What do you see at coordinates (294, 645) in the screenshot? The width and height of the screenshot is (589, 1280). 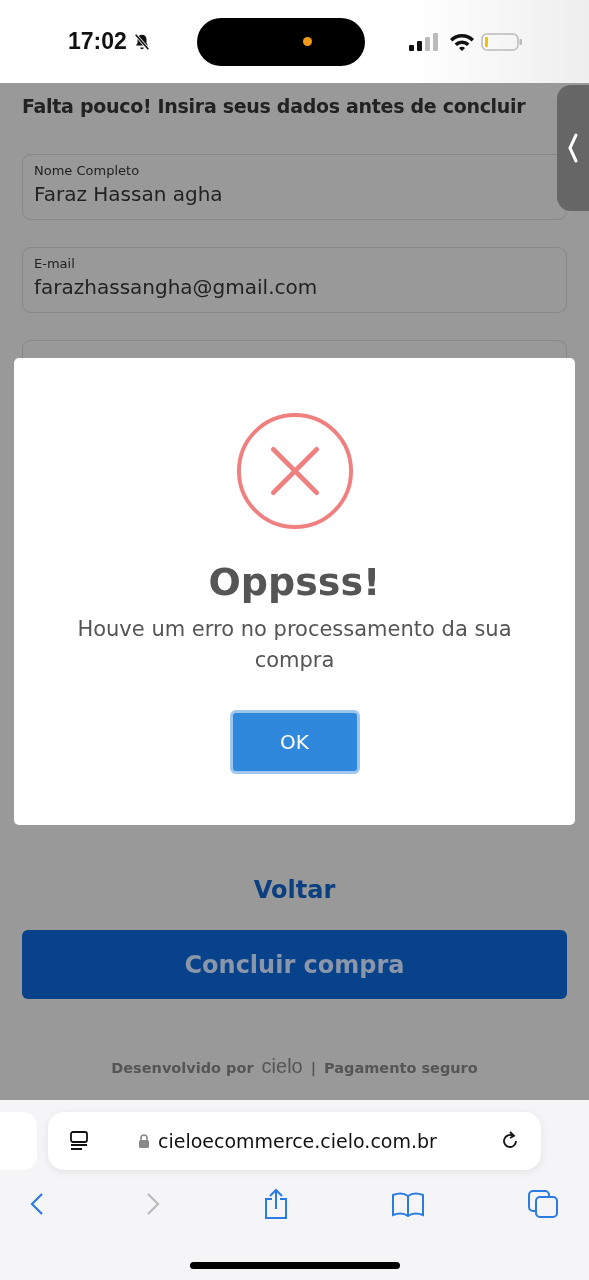 I see `dialog-message: Houve um erro no processamento da sua compra` at bounding box center [294, 645].